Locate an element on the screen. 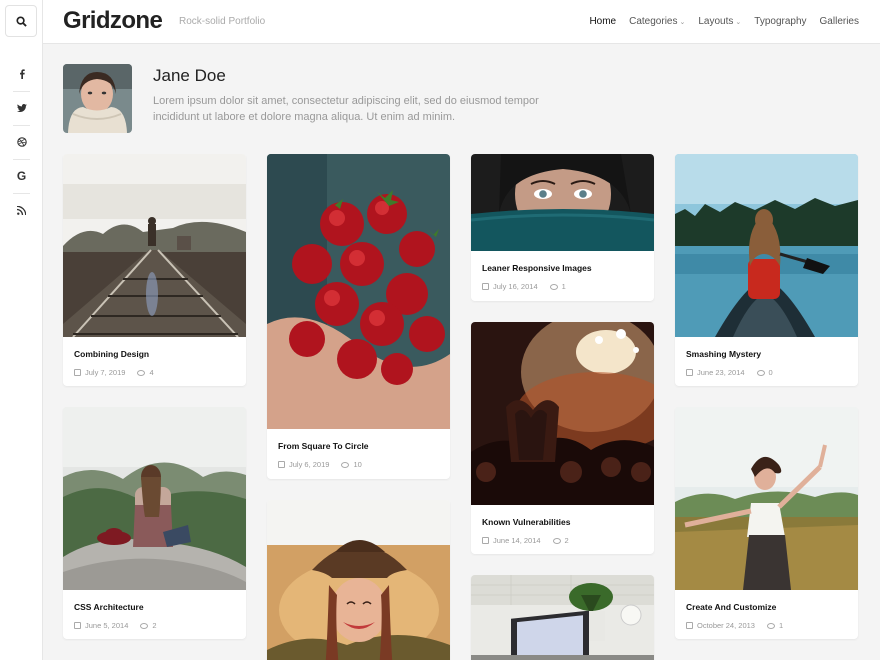 This screenshot has width=880, height=660. nav-galleries: Galleries is located at coordinates (839, 21).